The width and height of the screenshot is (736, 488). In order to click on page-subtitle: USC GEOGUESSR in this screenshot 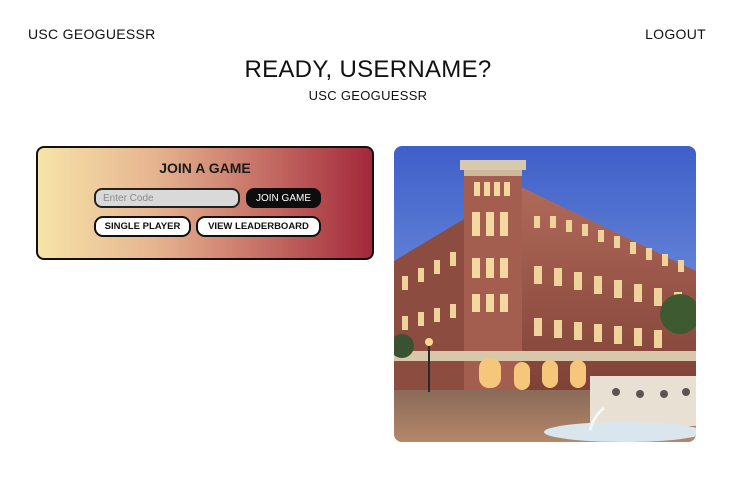, I will do `click(368, 95)`.